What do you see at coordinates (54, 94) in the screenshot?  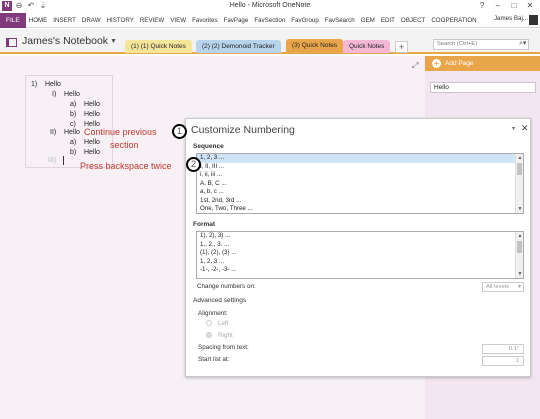 I see `outline-marker: I)` at bounding box center [54, 94].